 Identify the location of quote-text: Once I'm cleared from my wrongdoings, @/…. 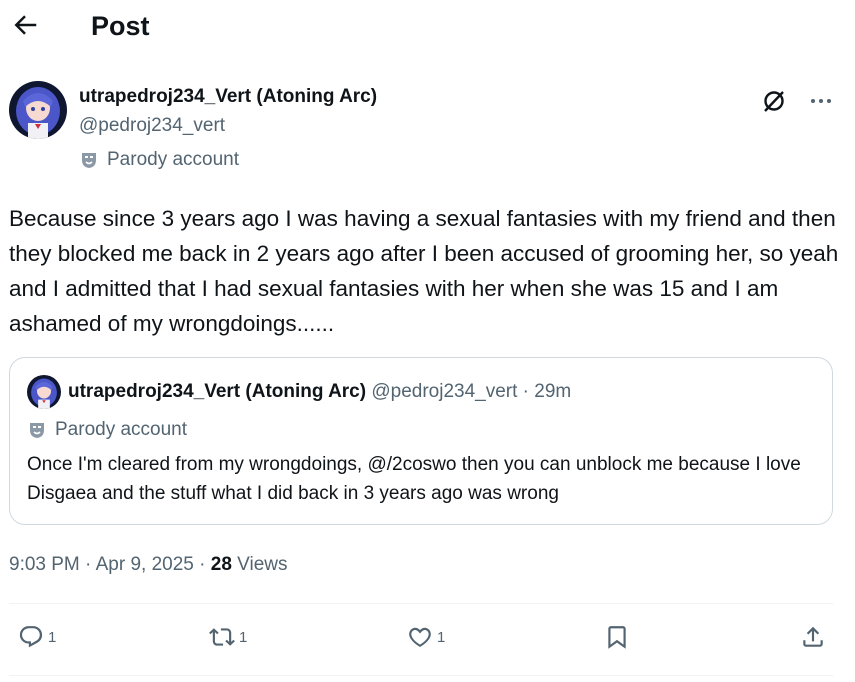
(414, 479).